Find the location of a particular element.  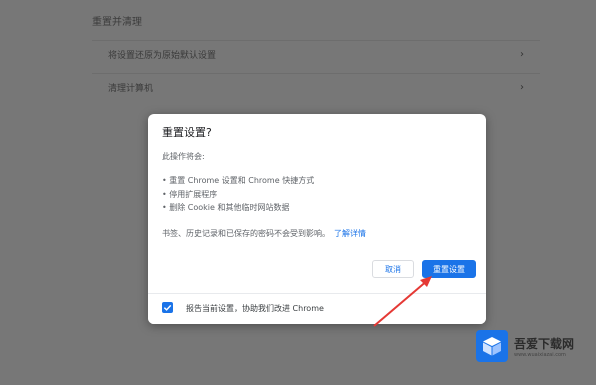

restore-defaults-row: 将设置还原为原始默认设置 › is located at coordinates (316, 54).